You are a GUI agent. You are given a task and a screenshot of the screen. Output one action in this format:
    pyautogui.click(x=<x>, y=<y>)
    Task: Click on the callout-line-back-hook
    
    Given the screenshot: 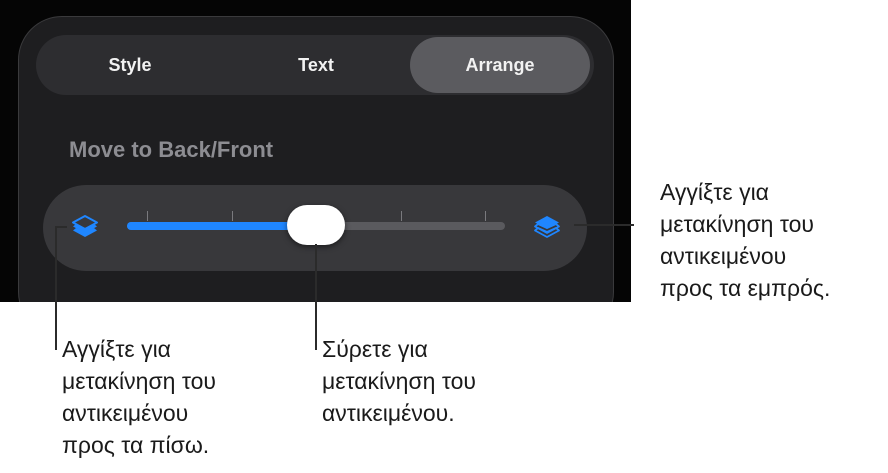 What is the action you would take?
    pyautogui.click(x=61, y=227)
    